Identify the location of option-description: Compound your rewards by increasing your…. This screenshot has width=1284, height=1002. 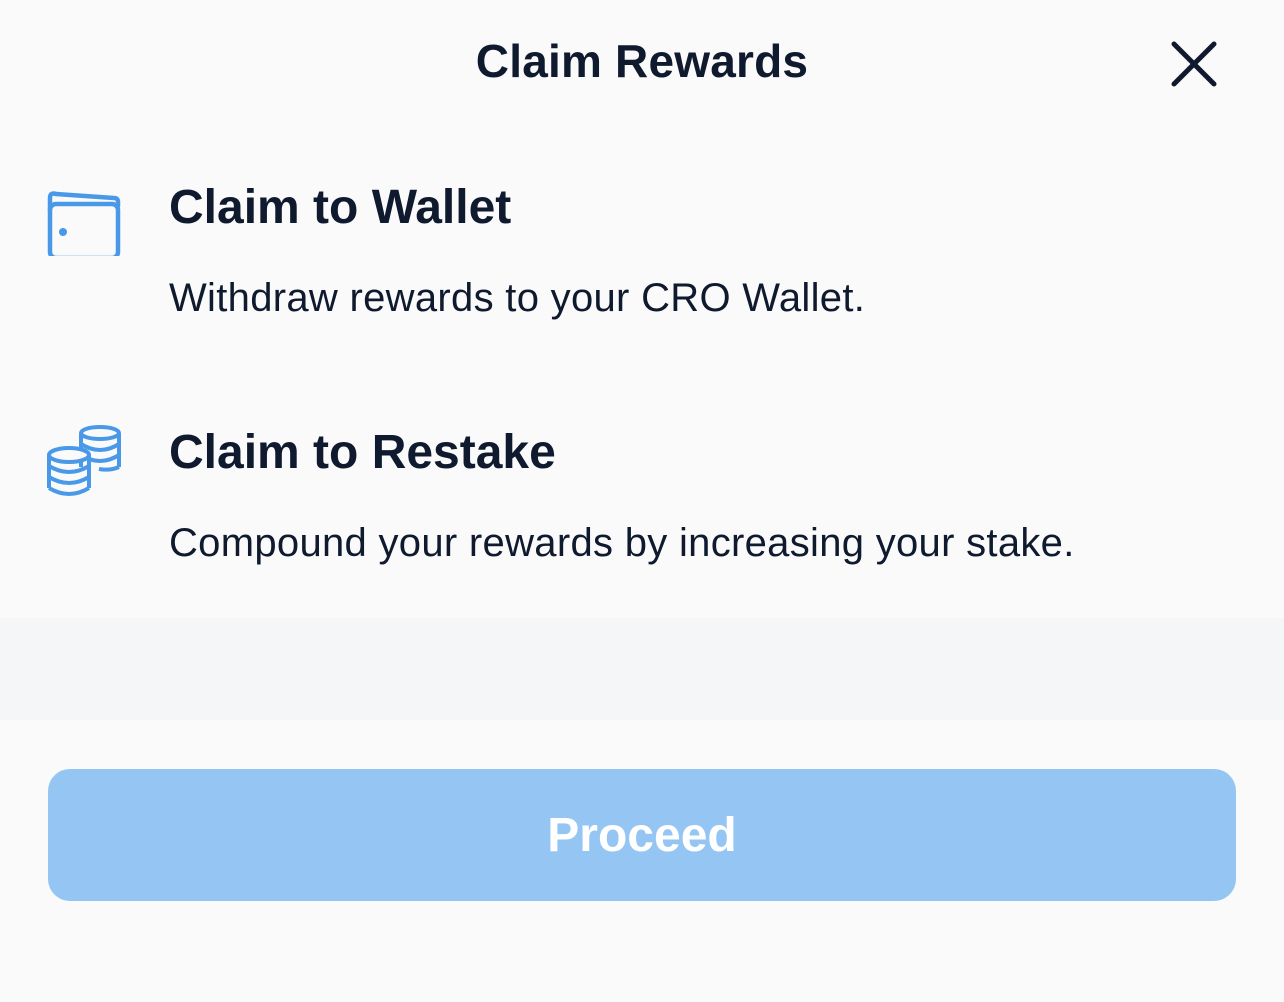
(622, 543).